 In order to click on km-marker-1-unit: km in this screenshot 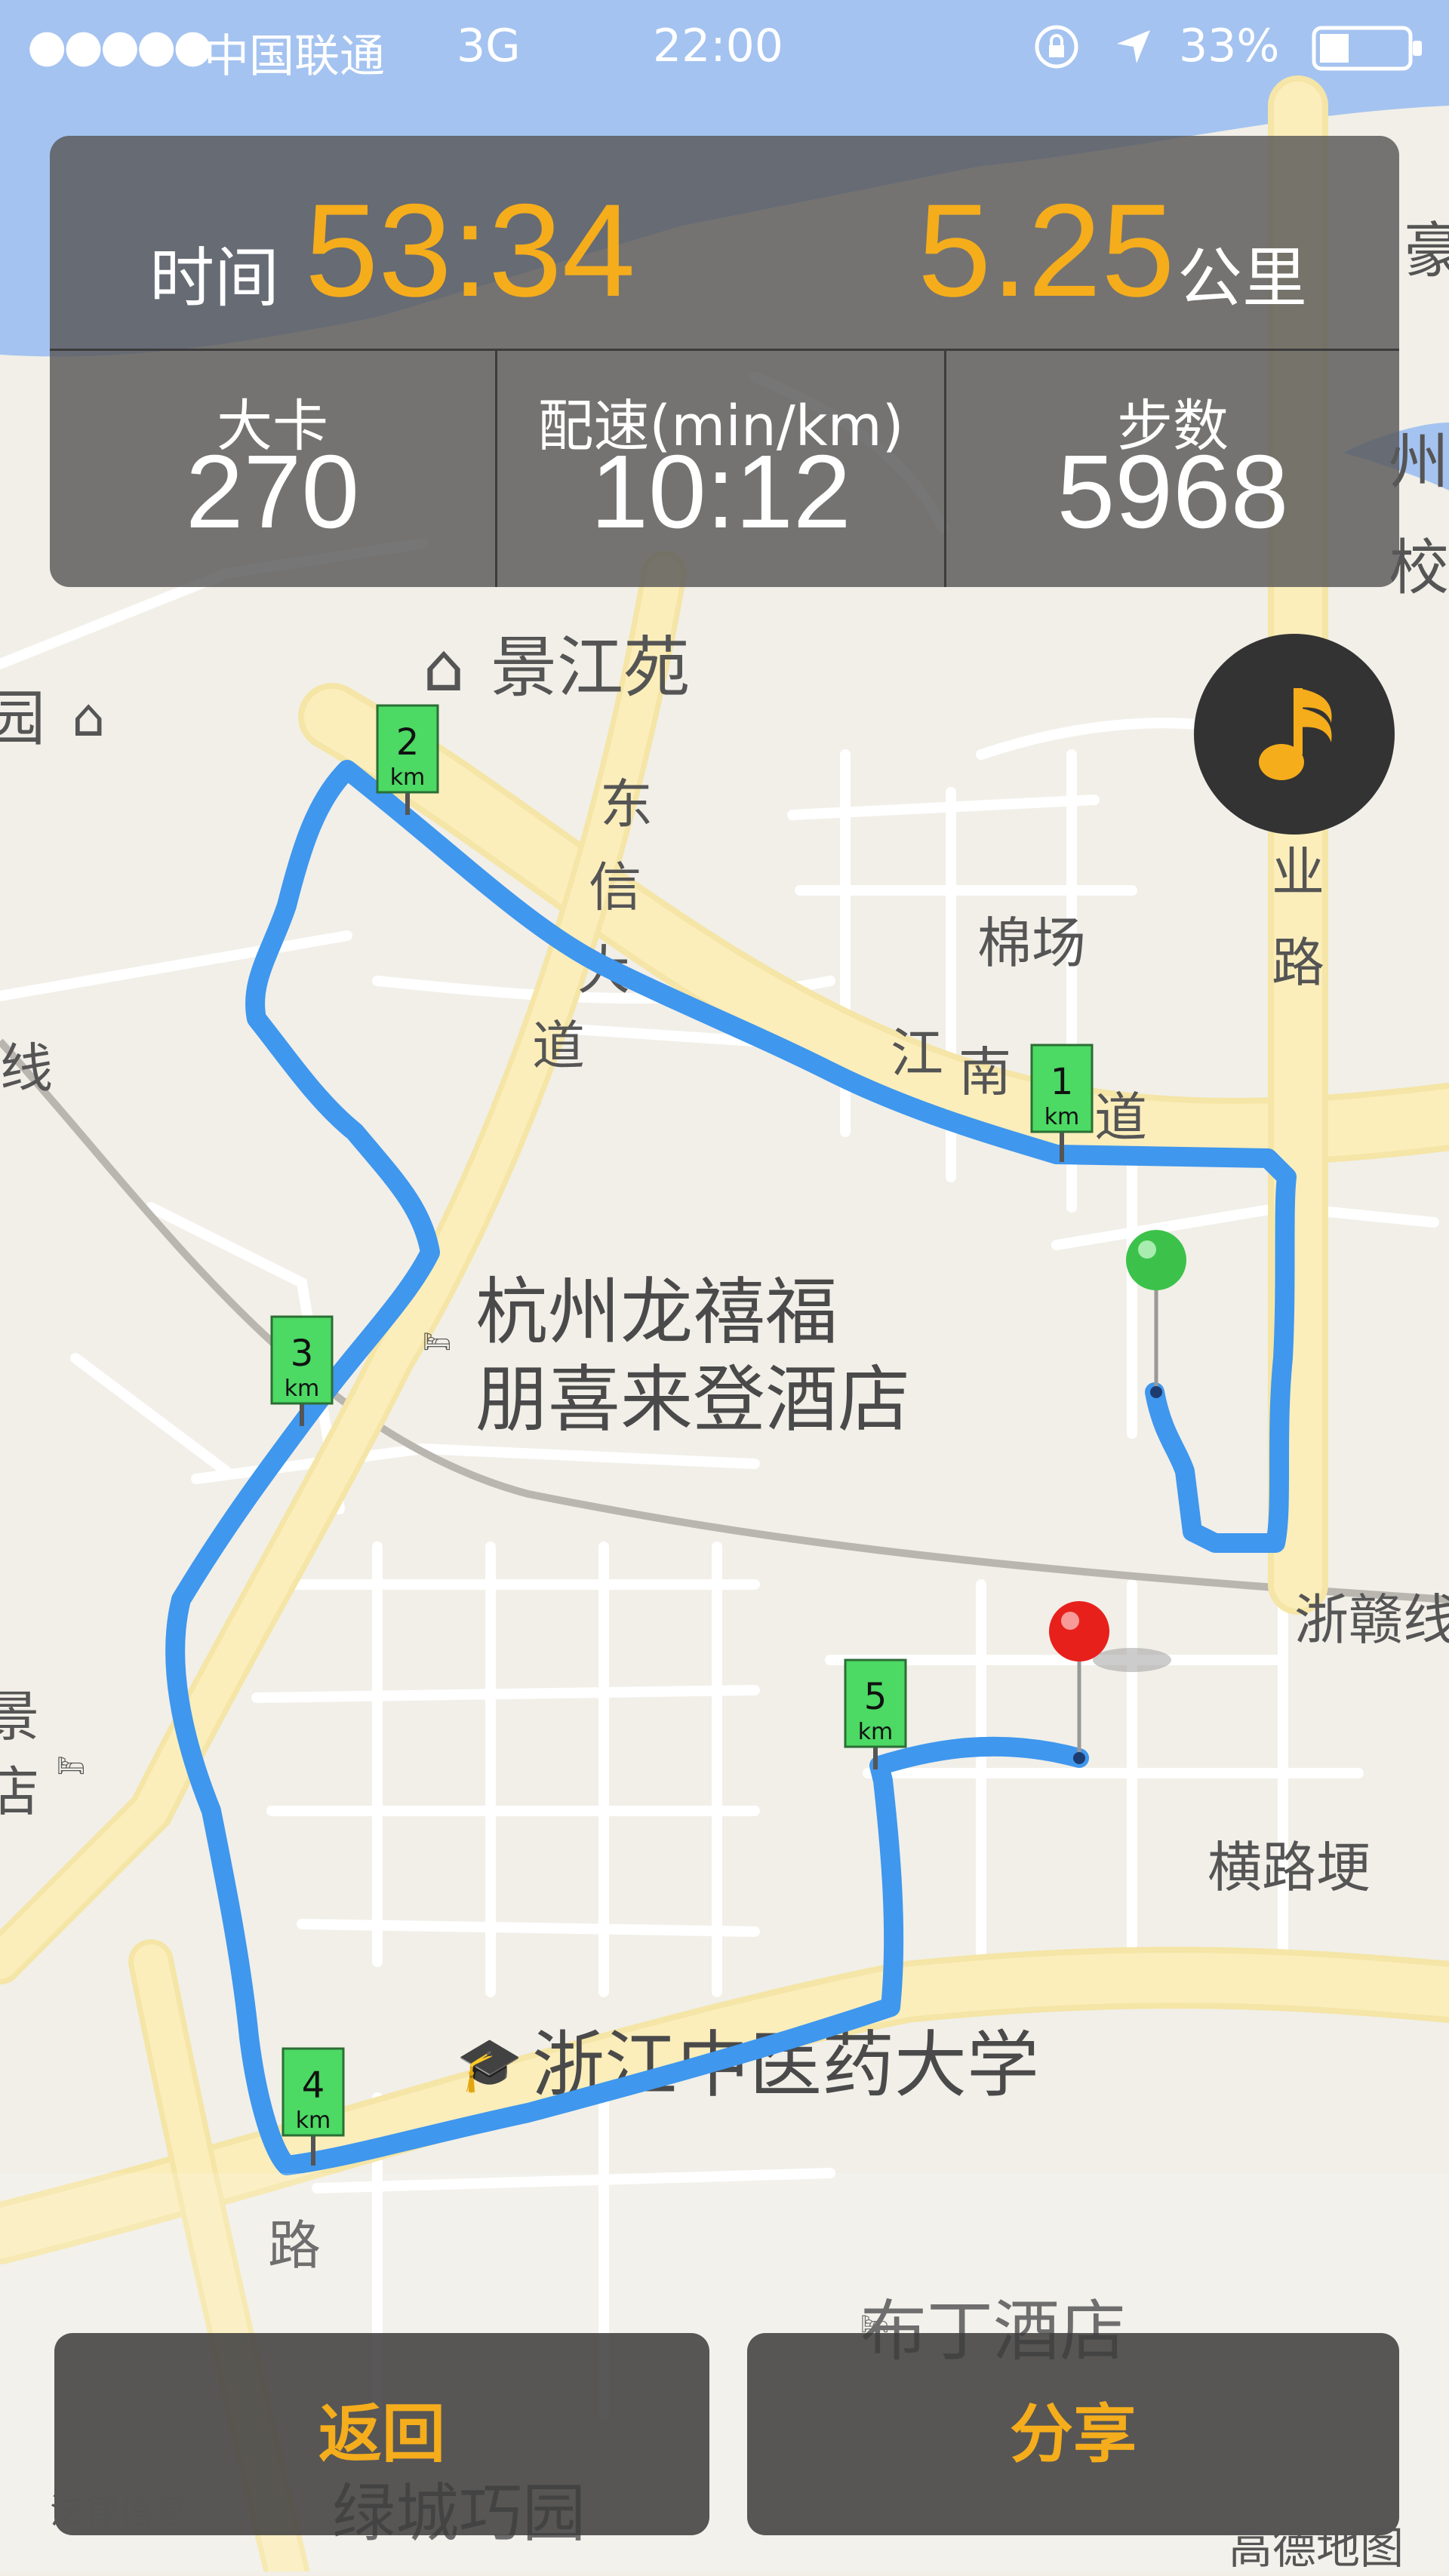, I will do `click(1062, 1117)`.